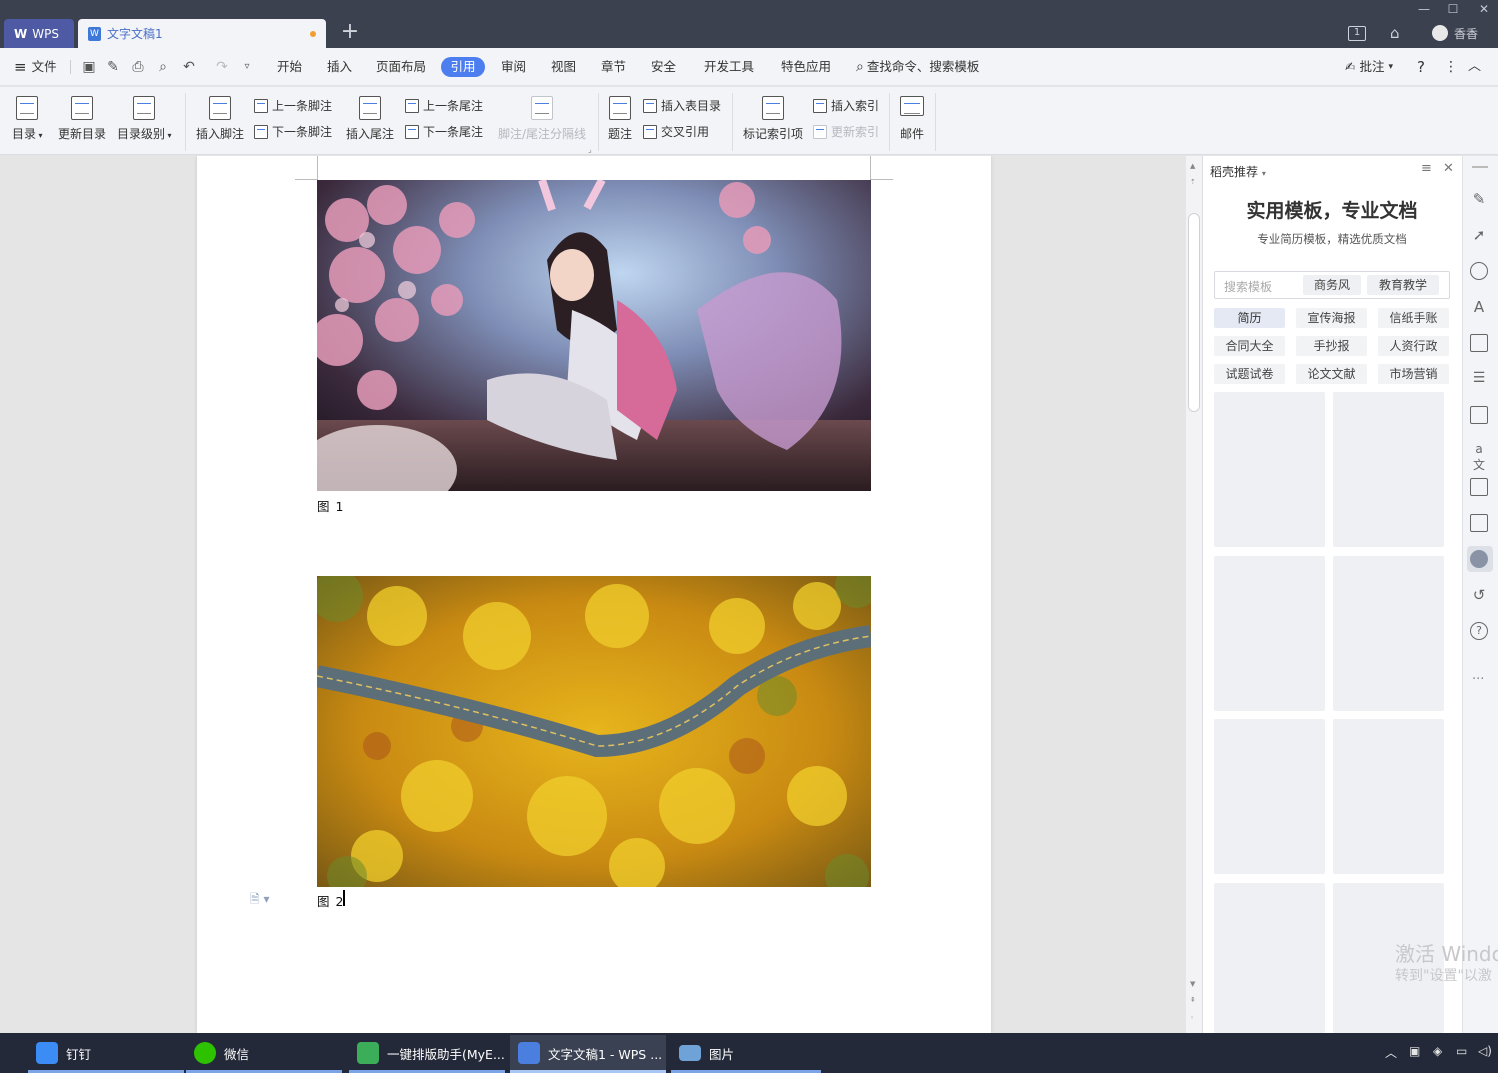 The image size is (1498, 1073). What do you see at coordinates (1455, 33) in the screenshot?
I see `user-account: 香香` at bounding box center [1455, 33].